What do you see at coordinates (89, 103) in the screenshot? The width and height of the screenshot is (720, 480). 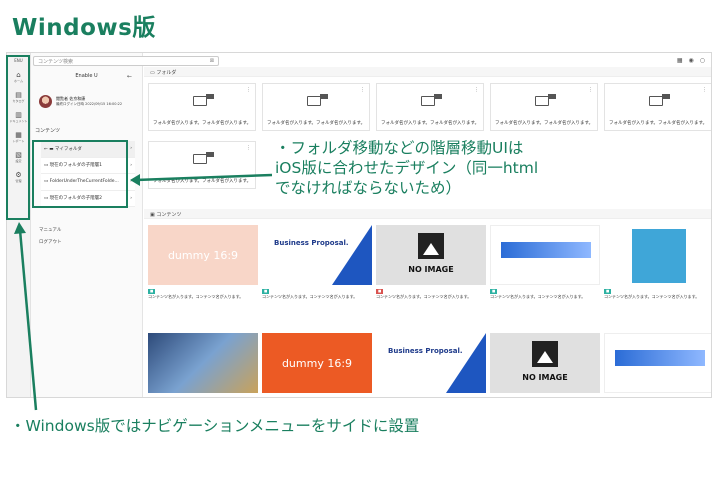 I see `last-login: 最終ログイン日時 2022/09/15 16:00:22` at bounding box center [89, 103].